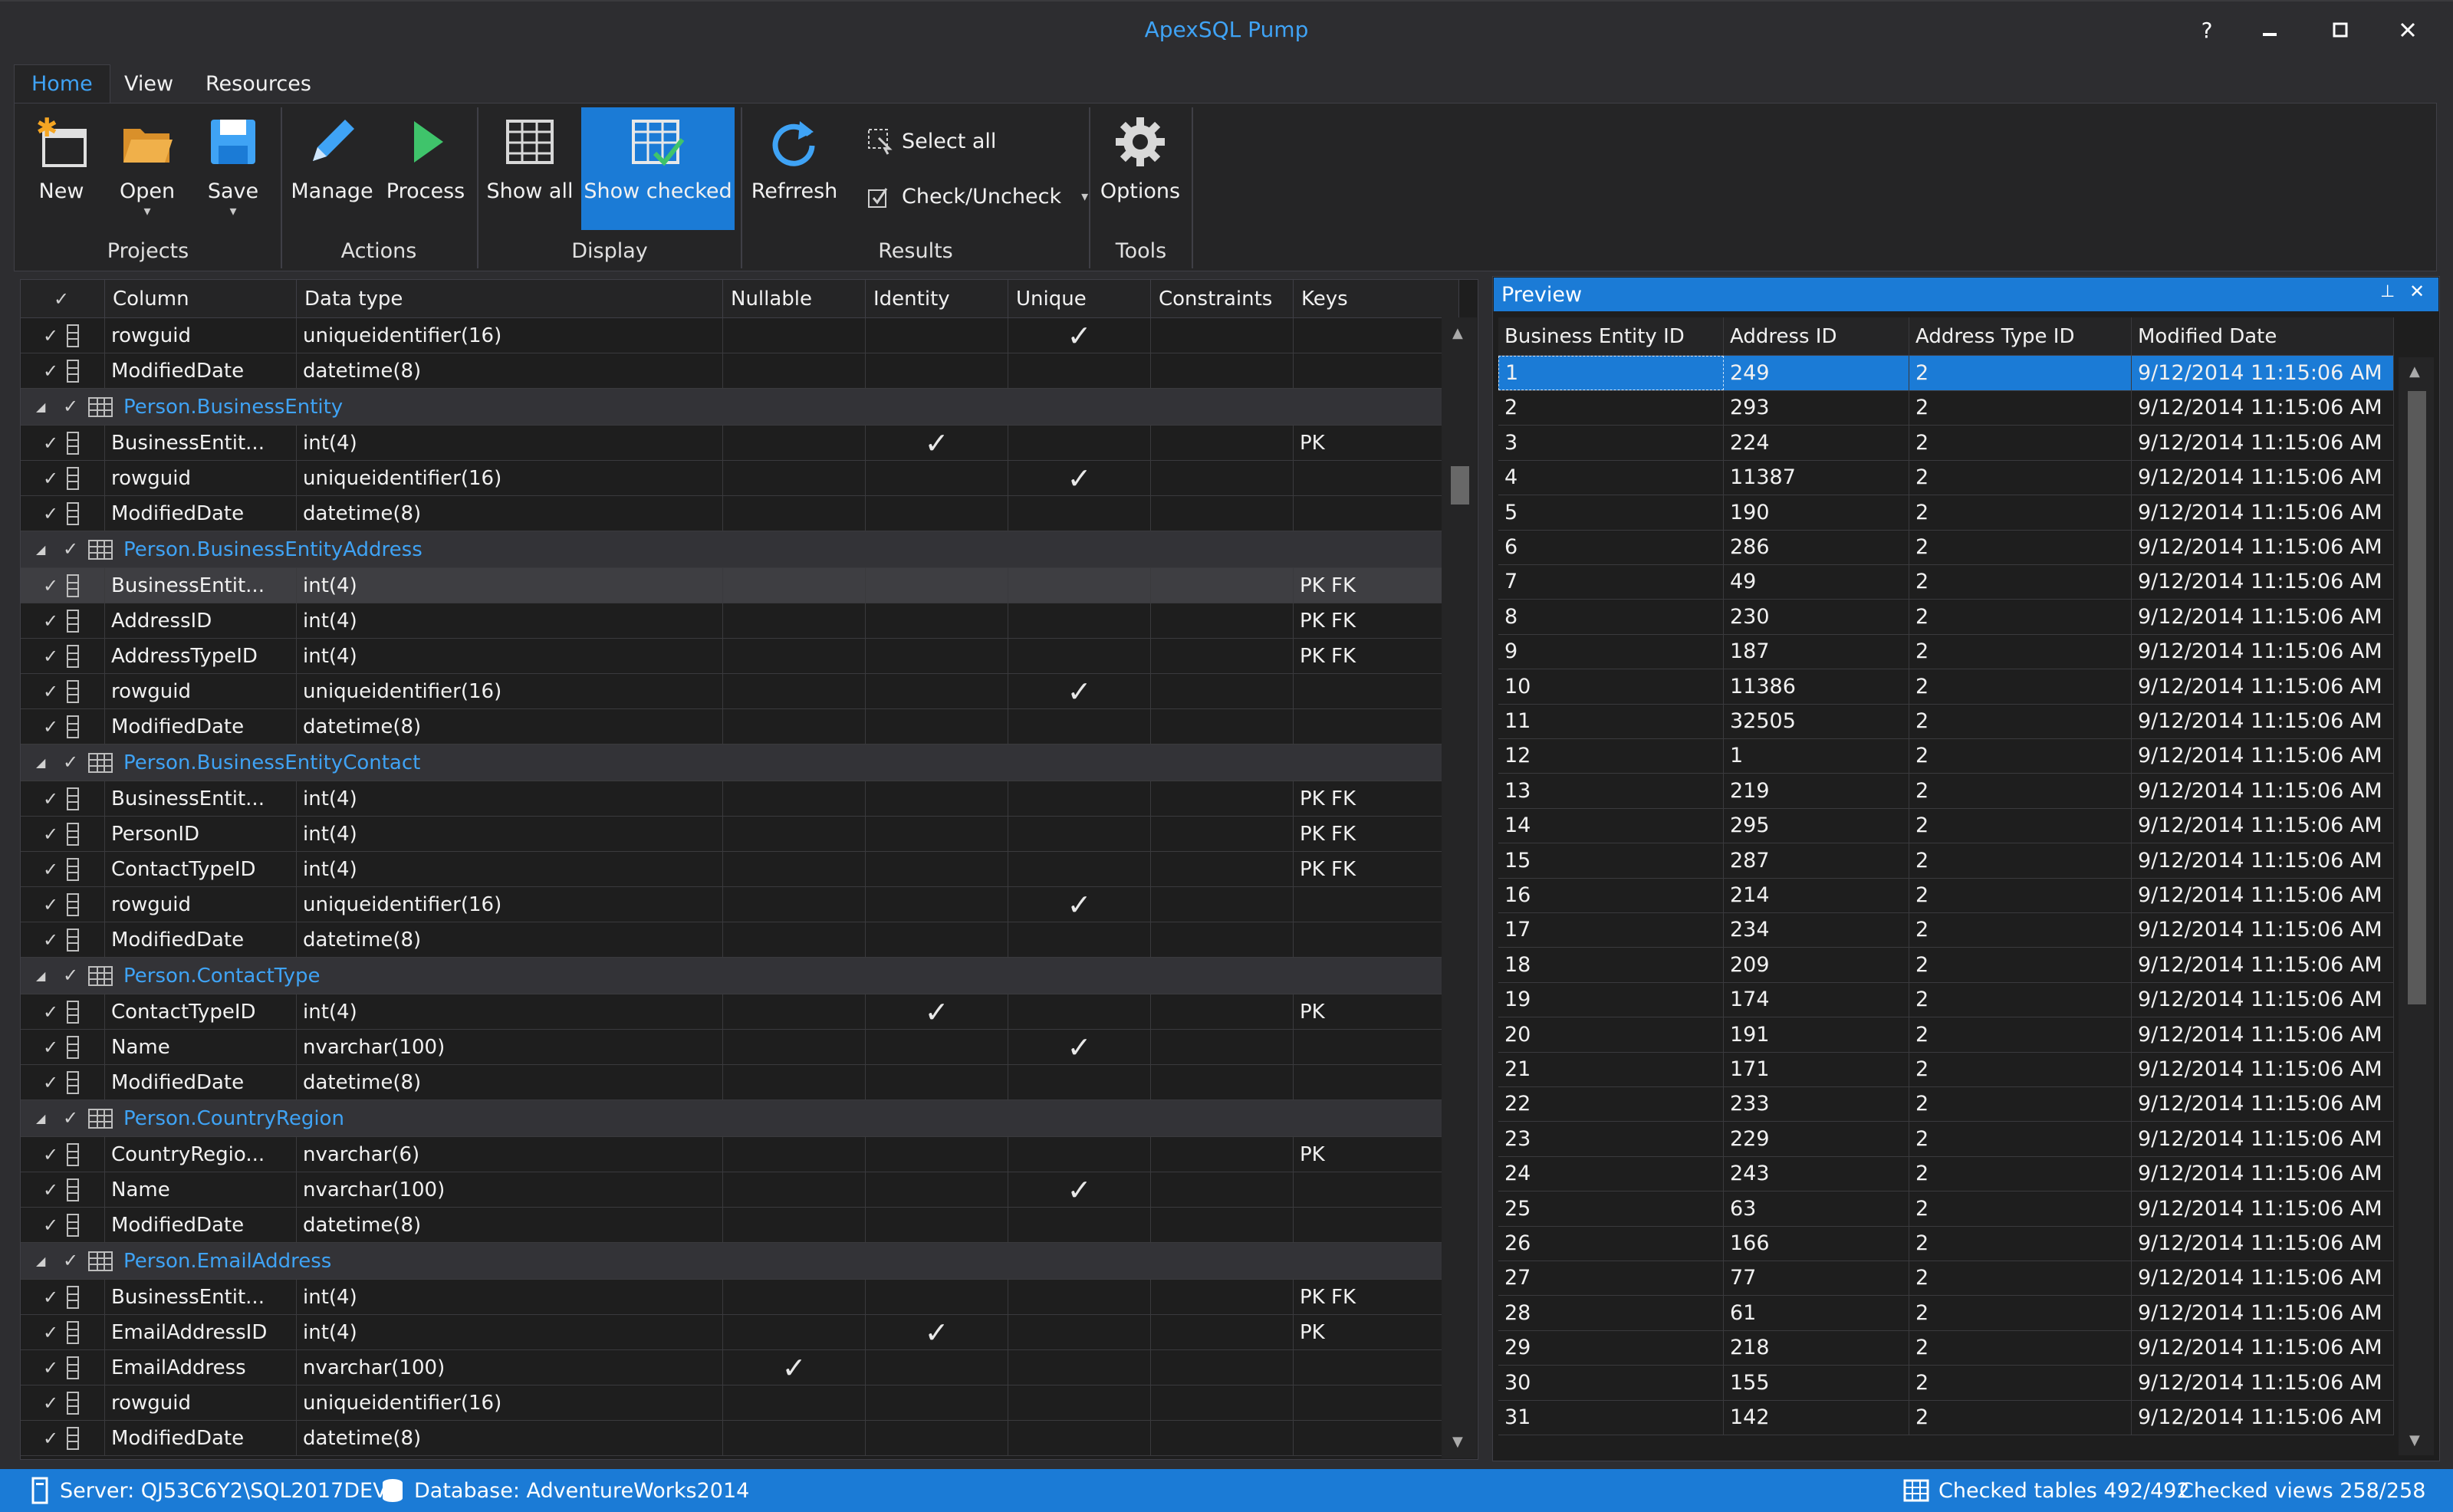  I want to click on header-keys: Keys, so click(1377, 299).